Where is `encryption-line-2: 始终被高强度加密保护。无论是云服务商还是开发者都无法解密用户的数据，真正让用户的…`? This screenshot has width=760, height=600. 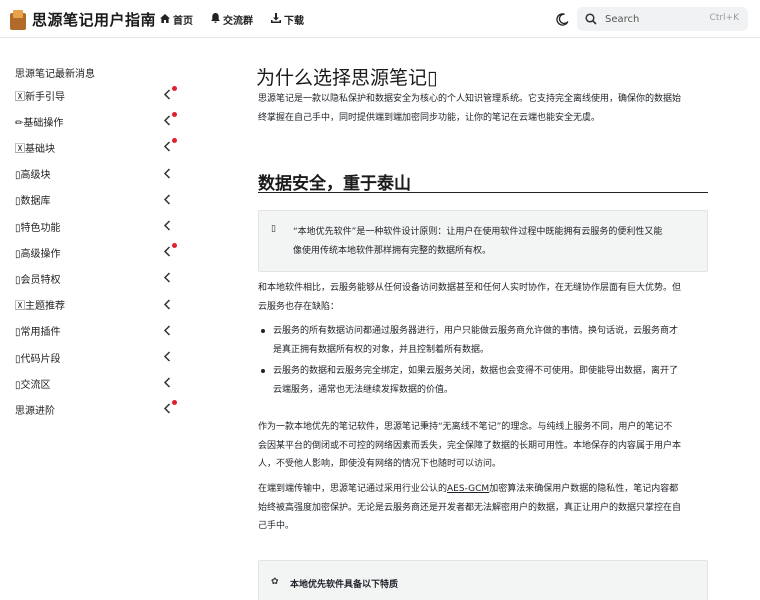
encryption-line-2: 始终被高强度加密保护。无论是云服务商还是开发者都无法解密用户的数据，真正让用户的… is located at coordinates (470, 507).